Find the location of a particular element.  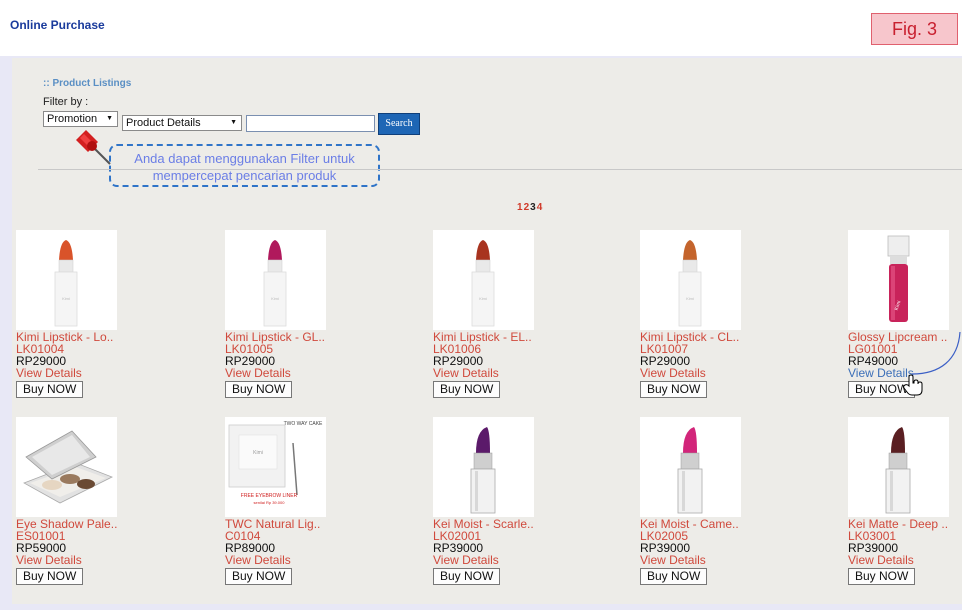

page-link-4: 4 is located at coordinates (540, 207).